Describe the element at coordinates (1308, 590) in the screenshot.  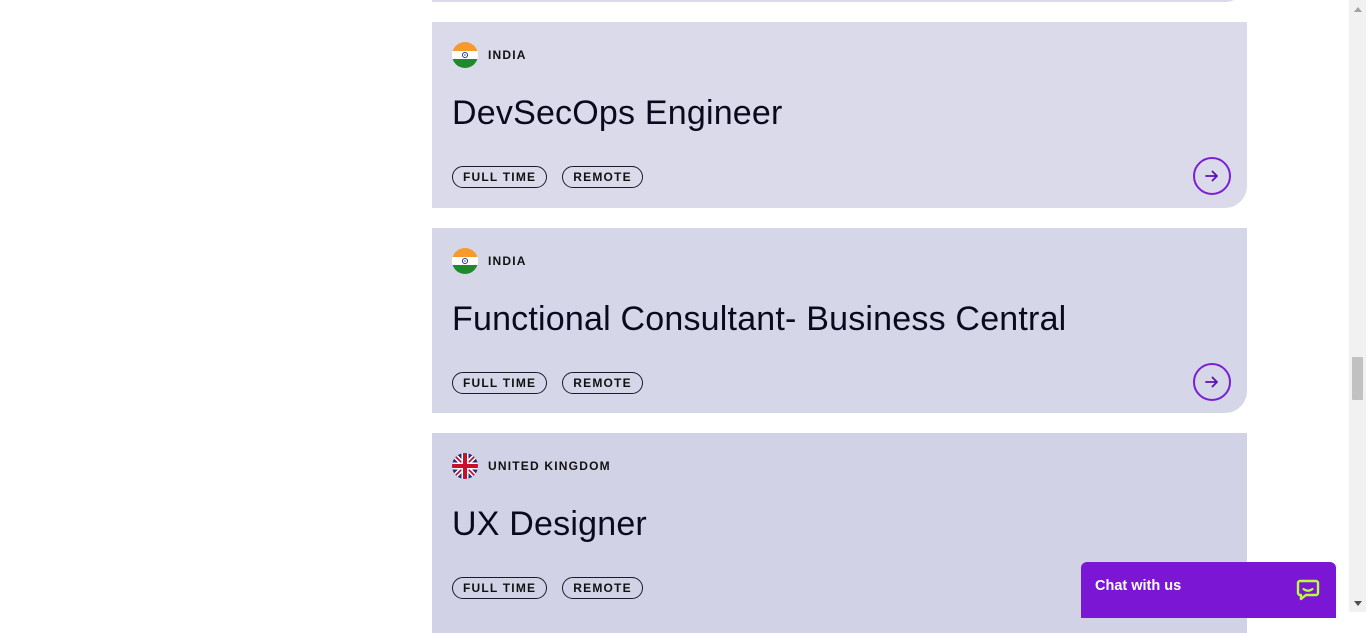
I see `chat-bubble-icon` at that location.